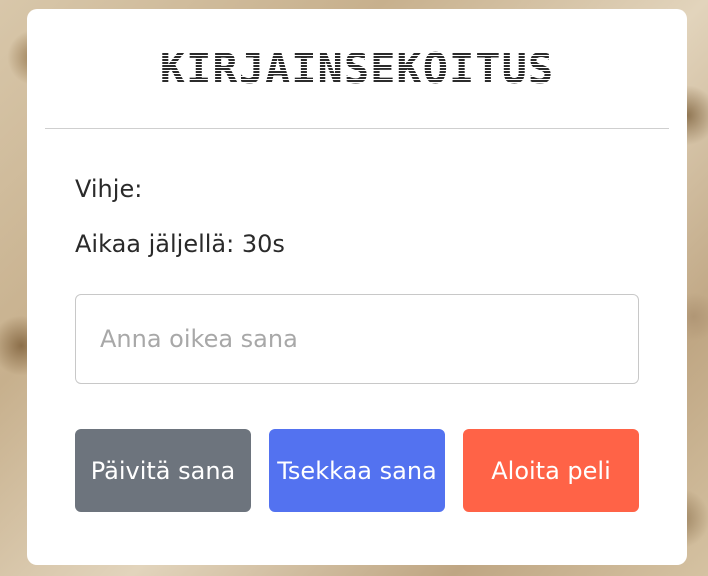 This screenshot has width=708, height=576. What do you see at coordinates (109, 189) in the screenshot?
I see `hint-text: Vihje:` at bounding box center [109, 189].